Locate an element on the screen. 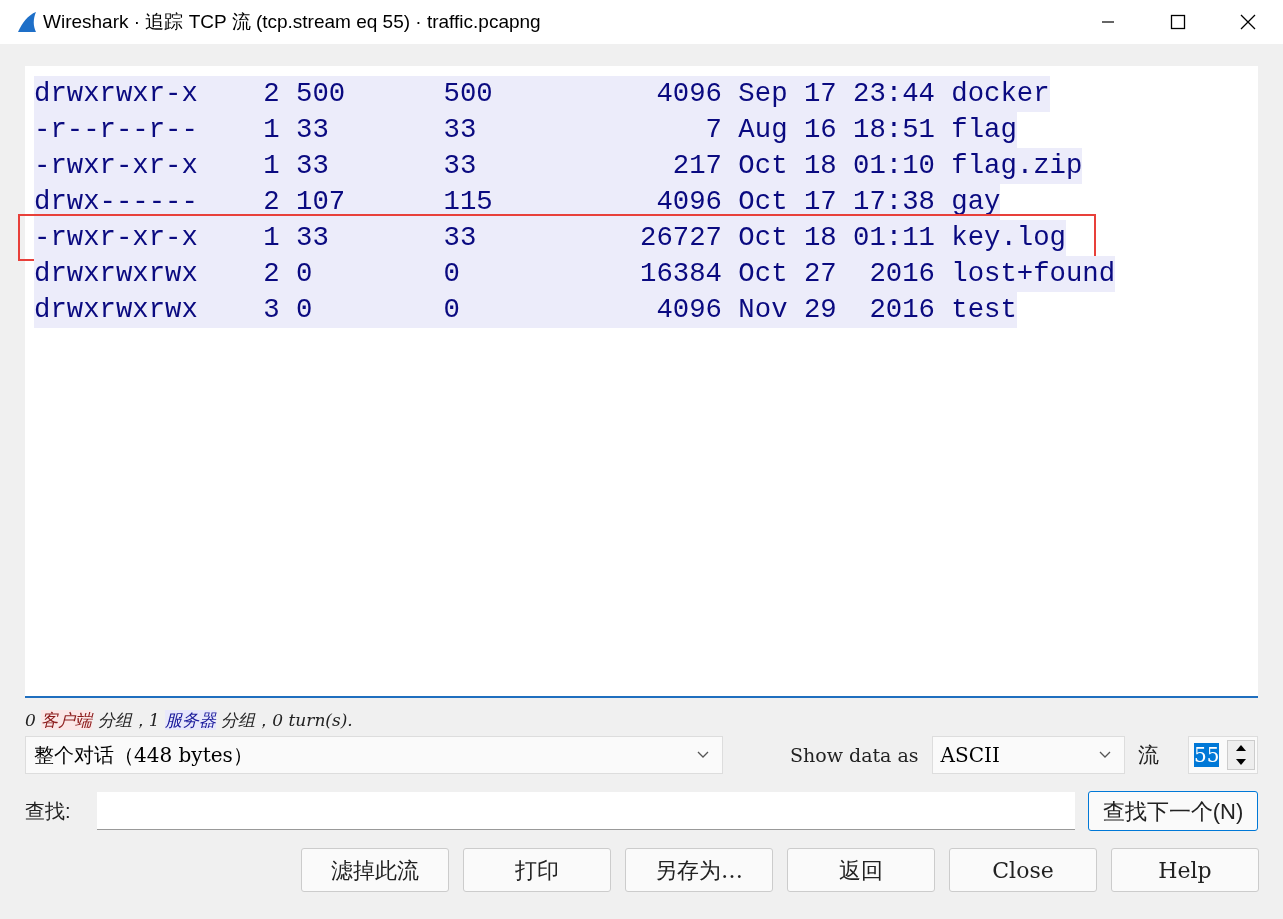 Image resolution: width=1283 pixels, height=919 pixels. show-data-dropdown: ASCII is located at coordinates (1028, 755).